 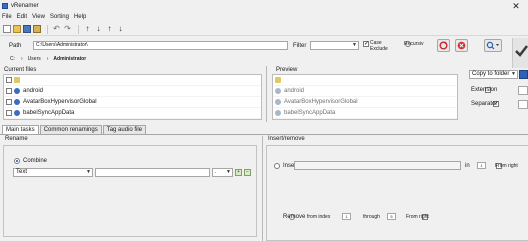 I want to click on combine-radio, so click(x=17, y=161).